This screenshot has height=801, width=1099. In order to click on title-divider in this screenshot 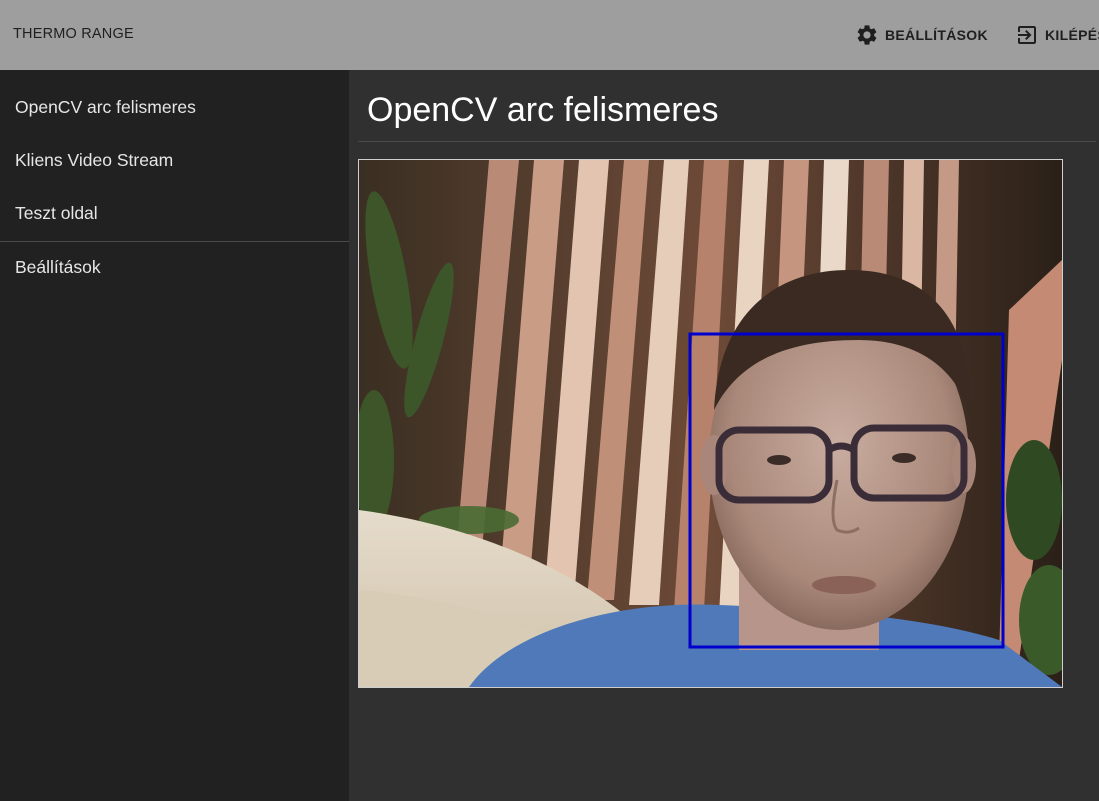, I will do `click(727, 141)`.